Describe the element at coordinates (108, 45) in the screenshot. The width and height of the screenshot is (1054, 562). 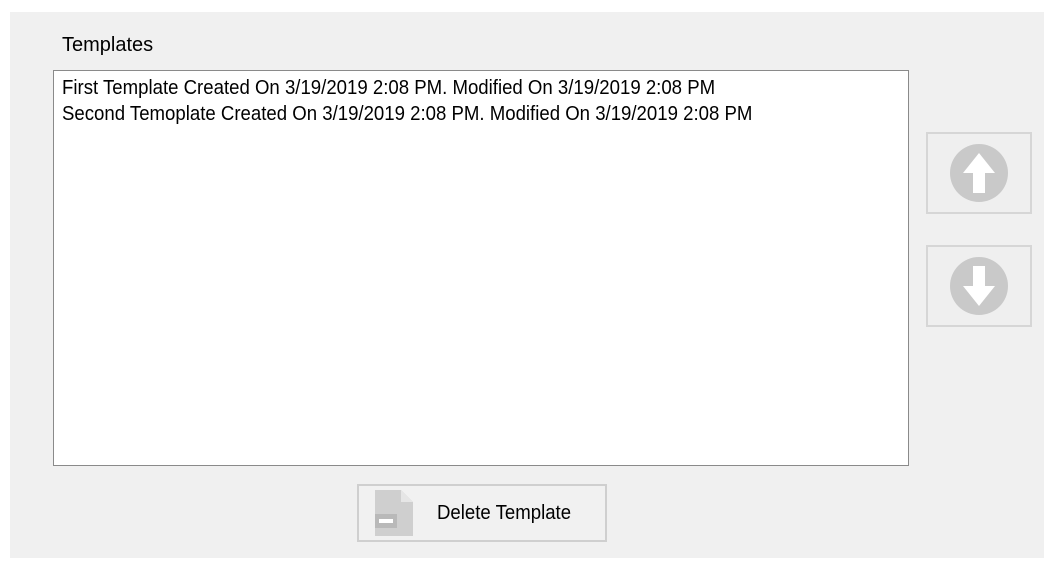
I see `templates-label: Templates` at that location.